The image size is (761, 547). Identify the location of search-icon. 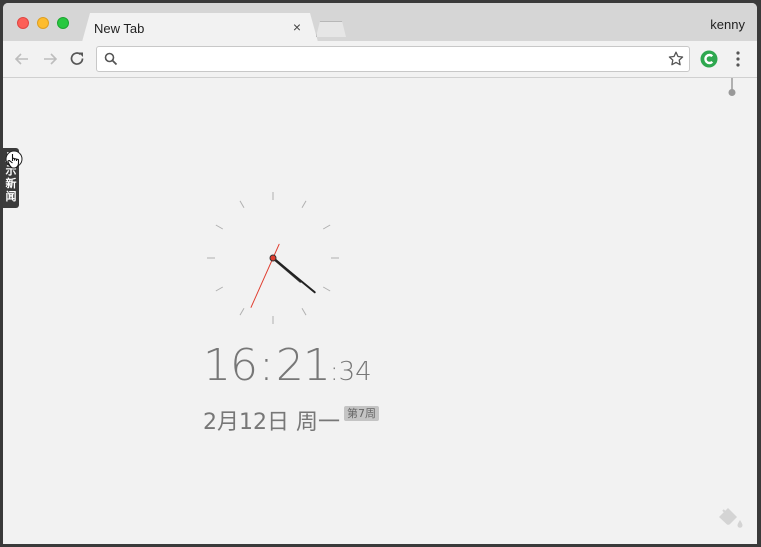
(111, 59).